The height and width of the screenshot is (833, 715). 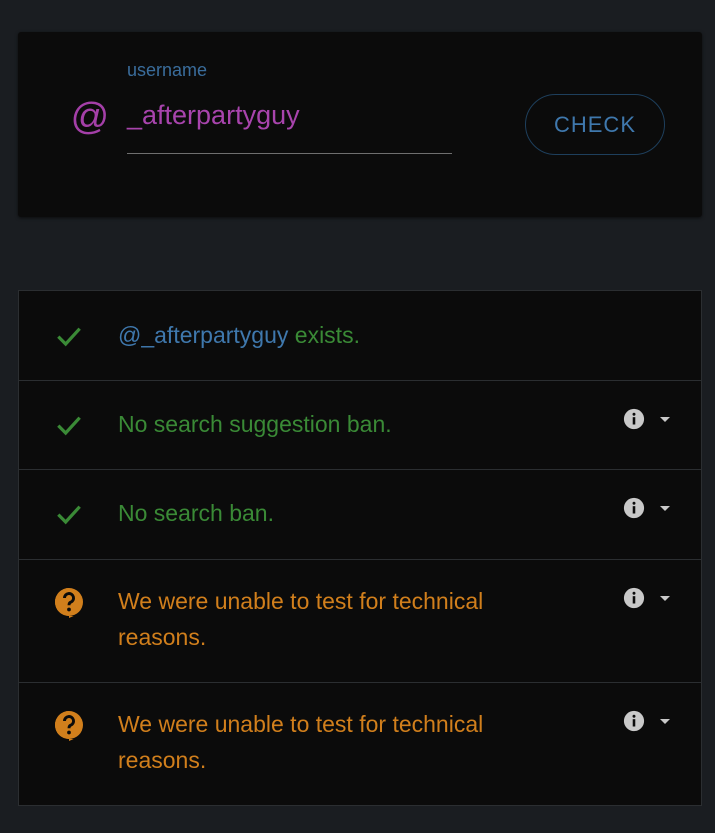 I want to click on result-text: No search ban., so click(x=196, y=513).